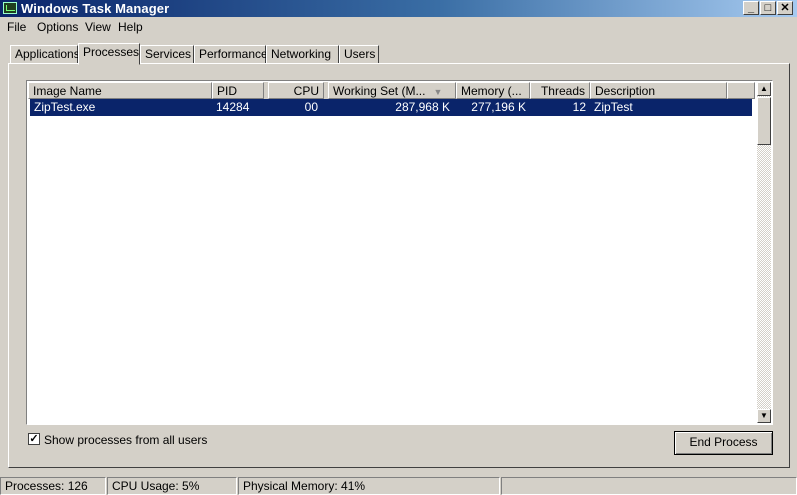  I want to click on minimize-button: _, so click(751, 8).